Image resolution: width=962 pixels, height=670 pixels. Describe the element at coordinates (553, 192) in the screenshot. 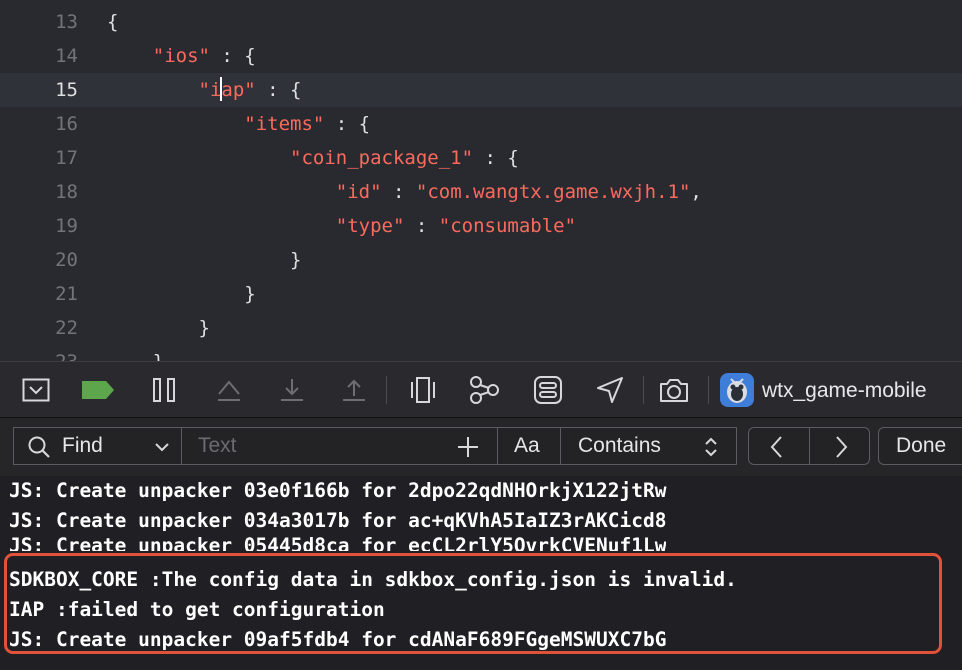

I see `string-token: "com.wangtx.game.wxjh.1"` at that location.